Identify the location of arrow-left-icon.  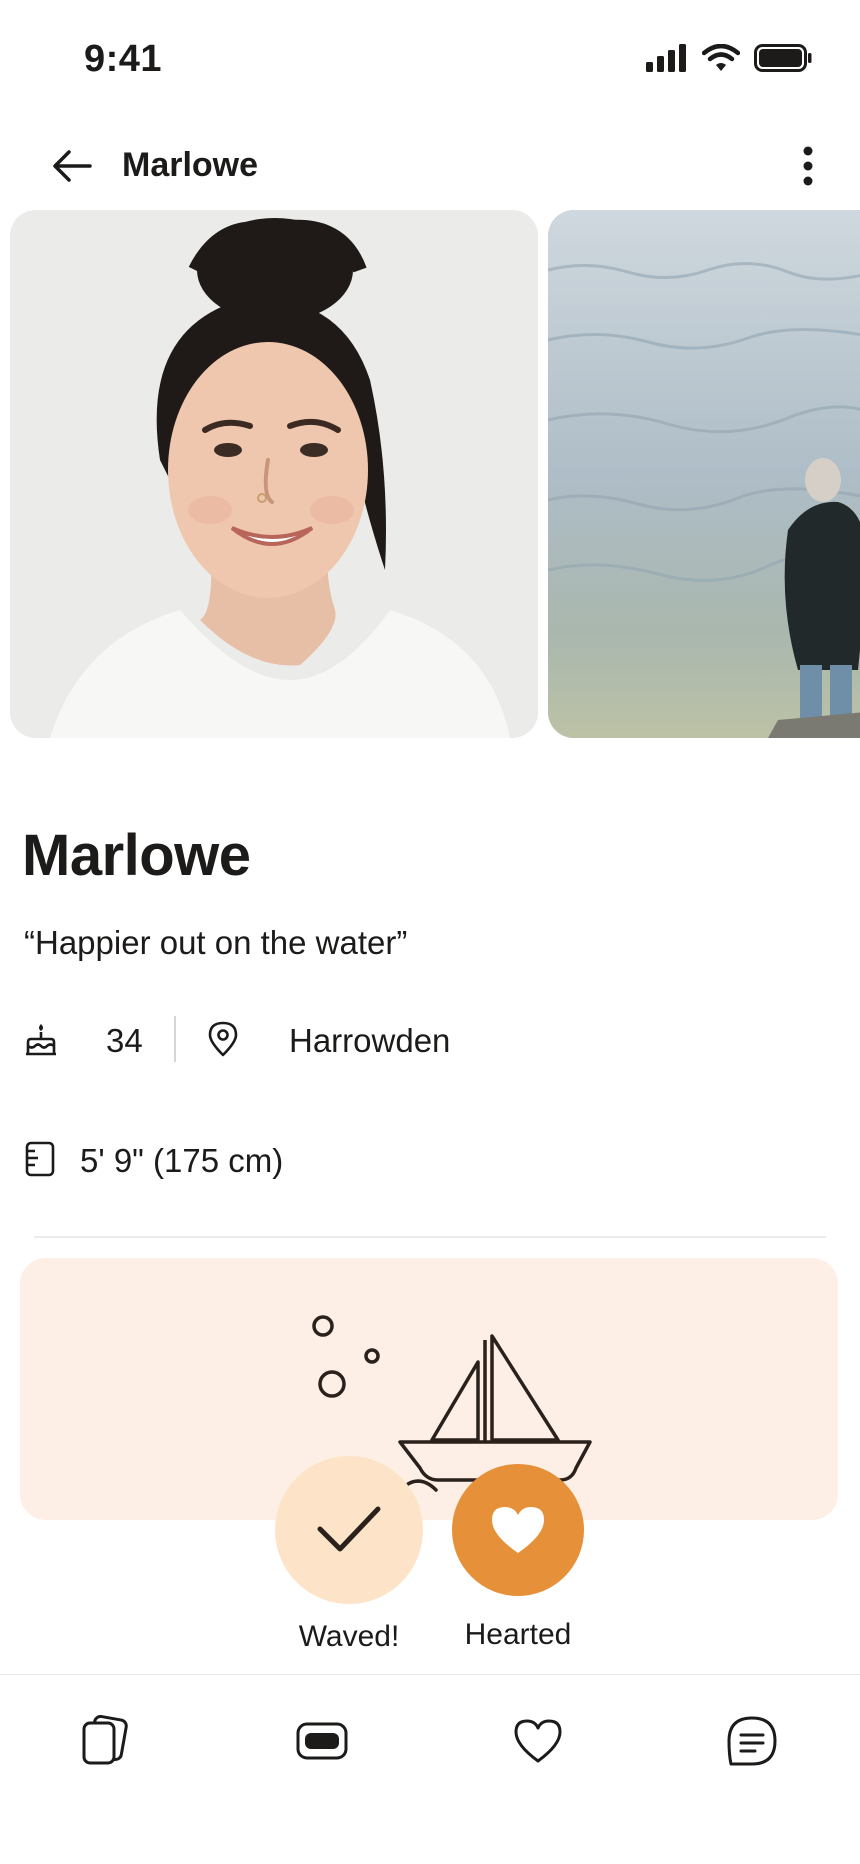
(72, 166).